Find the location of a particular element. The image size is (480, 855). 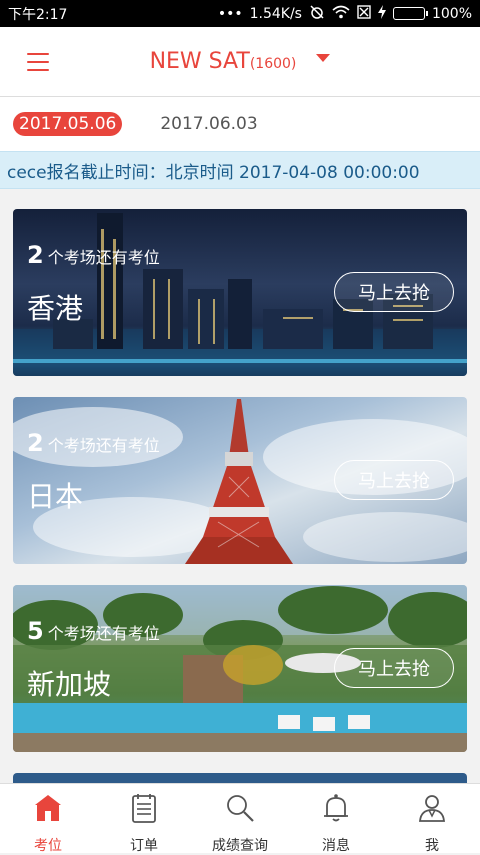

sim-off-icon is located at coordinates (364, 13).